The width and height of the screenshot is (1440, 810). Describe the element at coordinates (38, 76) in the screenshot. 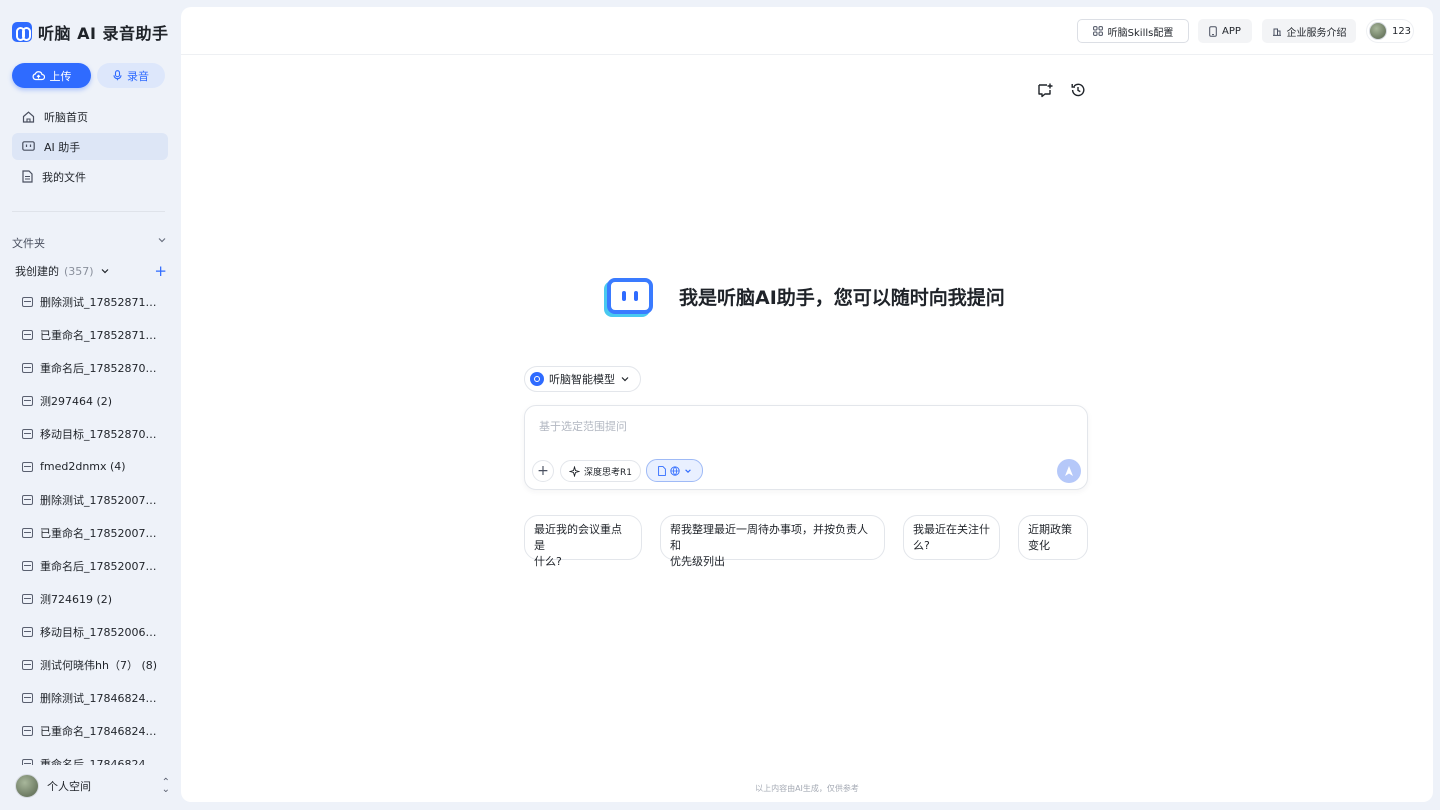

I see `cloud-upload-icon` at that location.